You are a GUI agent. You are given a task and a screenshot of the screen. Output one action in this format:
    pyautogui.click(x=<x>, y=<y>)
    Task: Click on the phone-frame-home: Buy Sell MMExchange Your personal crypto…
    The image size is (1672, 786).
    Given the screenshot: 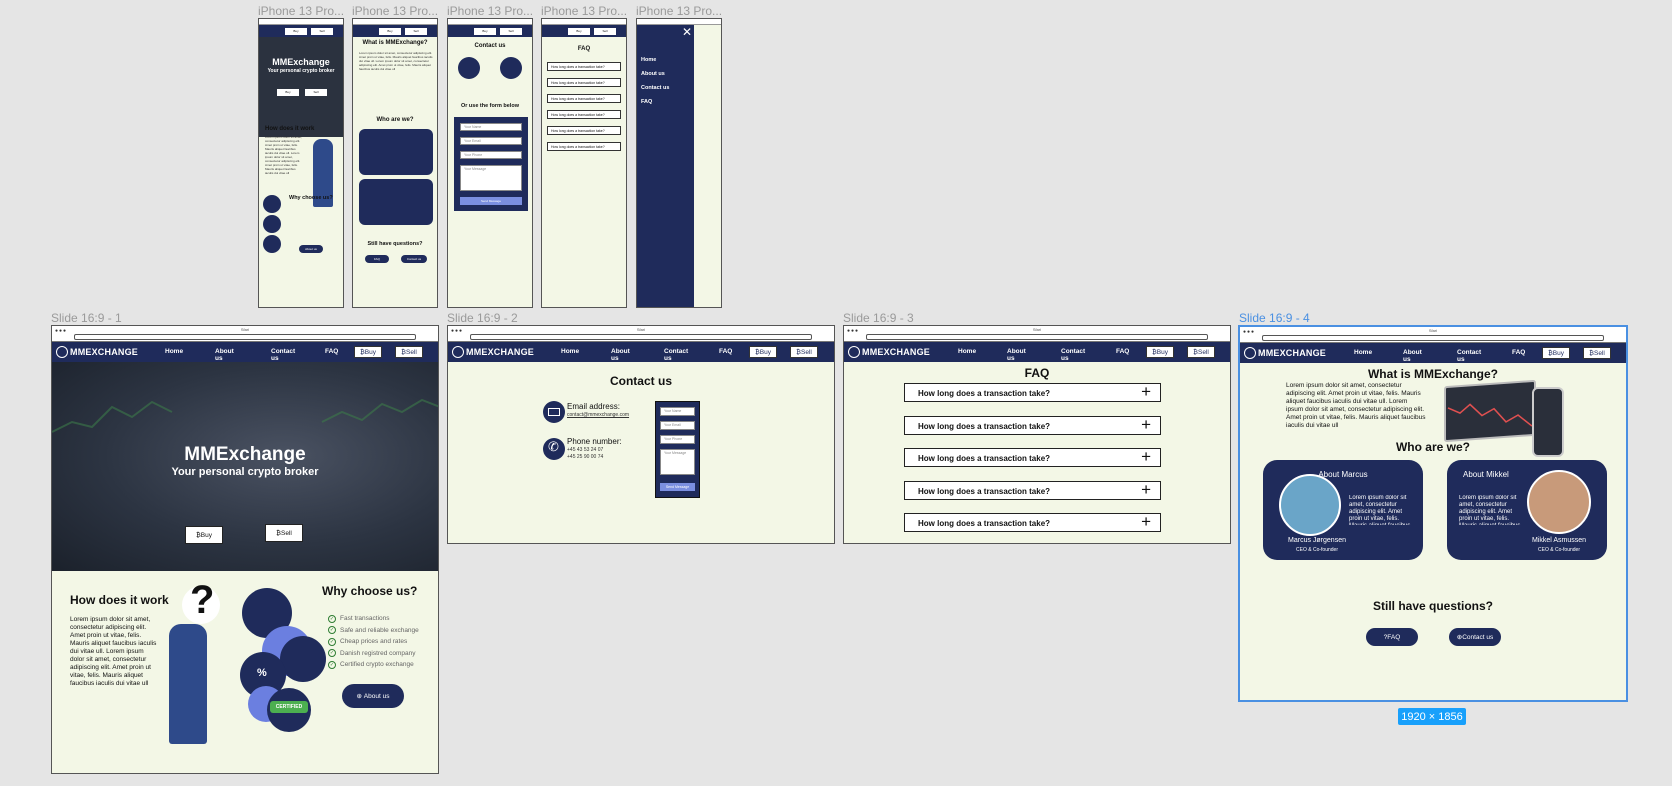 What is the action you would take?
    pyautogui.click(x=301, y=163)
    